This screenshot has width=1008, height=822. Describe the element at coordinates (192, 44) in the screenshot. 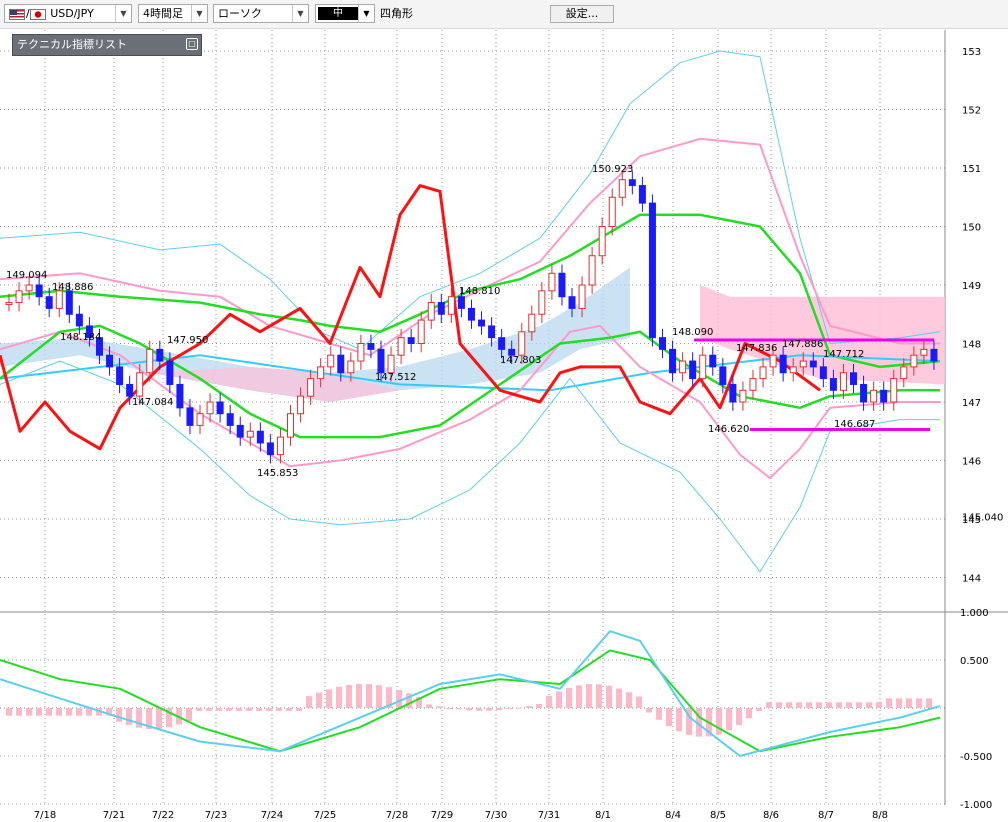

I see `restore-icon: □` at that location.